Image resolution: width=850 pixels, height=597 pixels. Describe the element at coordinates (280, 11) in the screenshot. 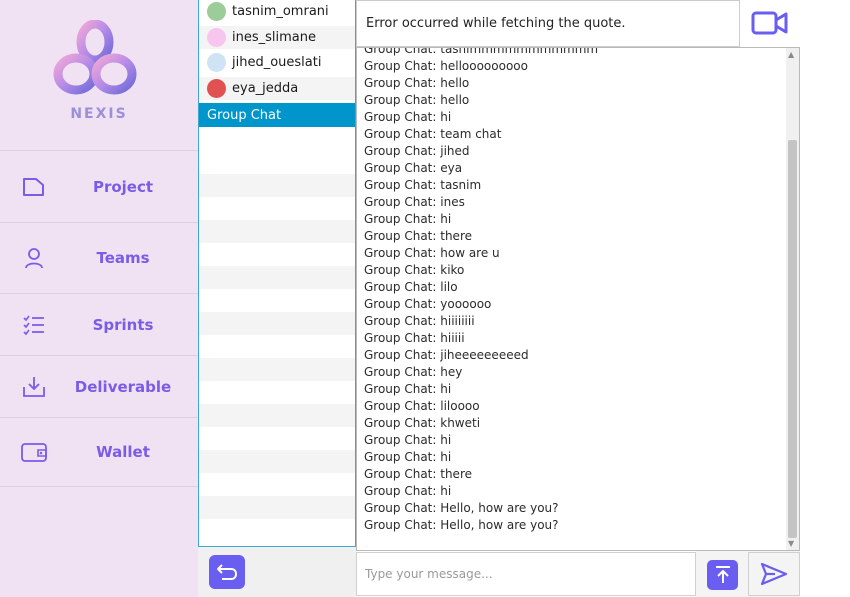

I see `user-name: tasnim_omrani` at that location.